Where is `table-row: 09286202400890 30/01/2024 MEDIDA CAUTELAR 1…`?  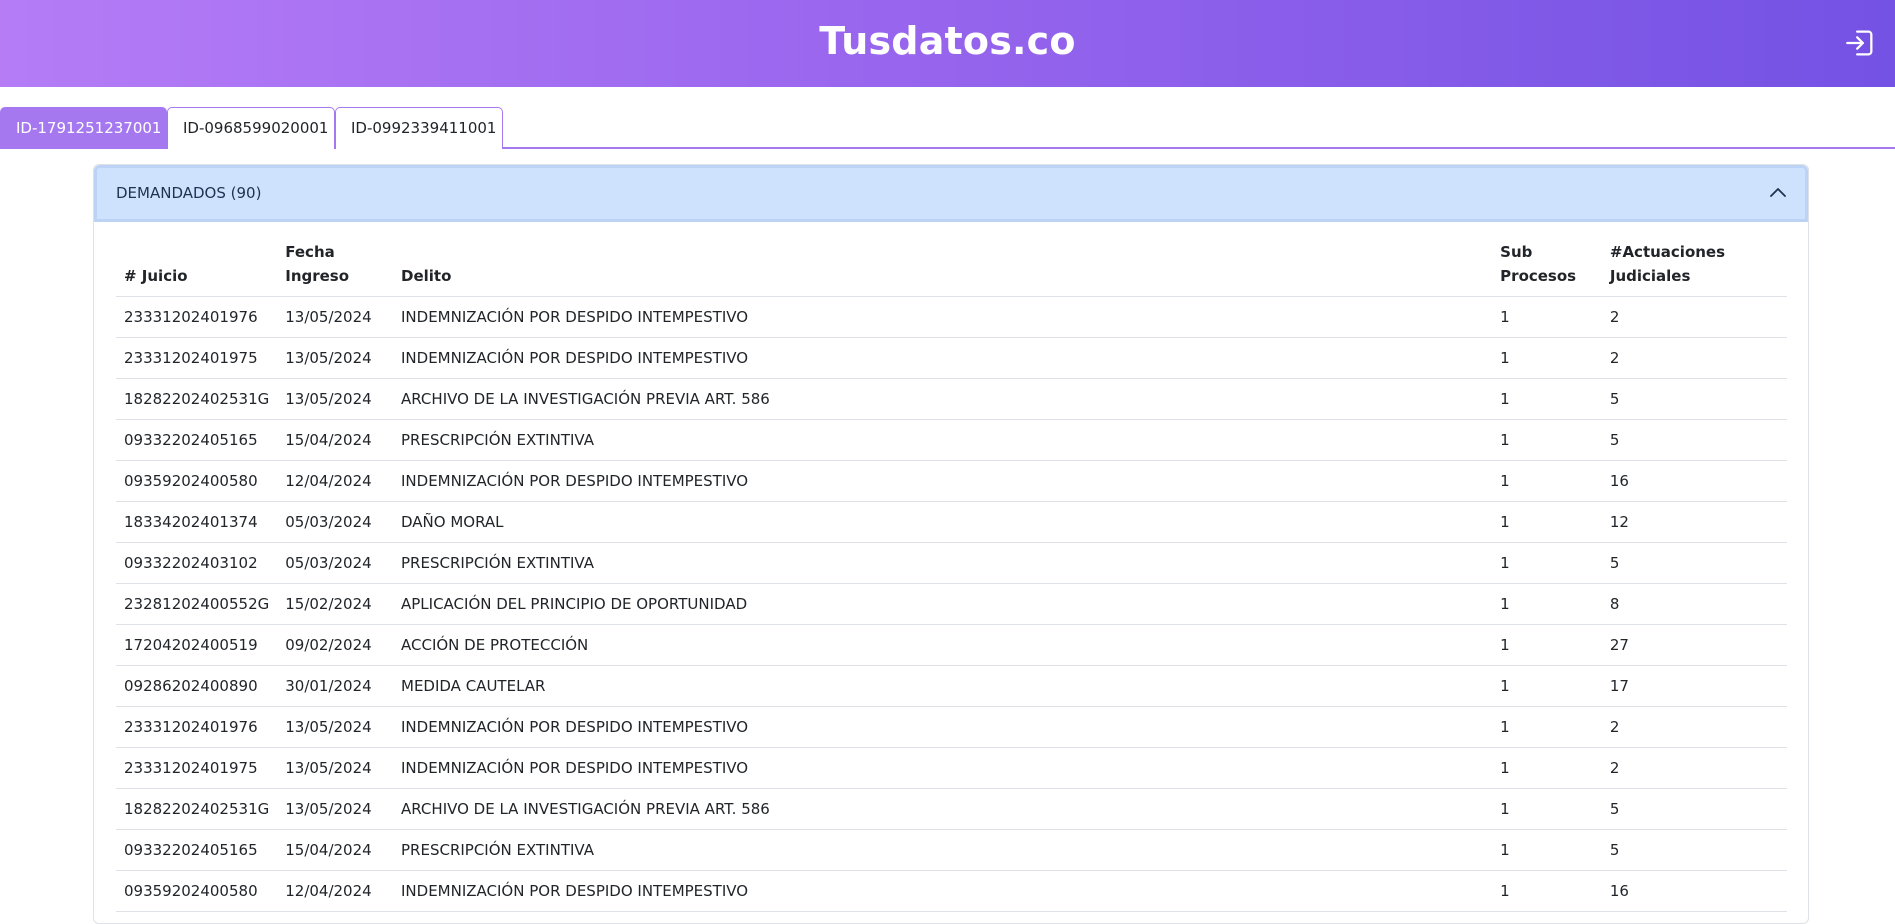
table-row: 09286202400890 30/01/2024 MEDIDA CAUTELAR 1… is located at coordinates (951, 686).